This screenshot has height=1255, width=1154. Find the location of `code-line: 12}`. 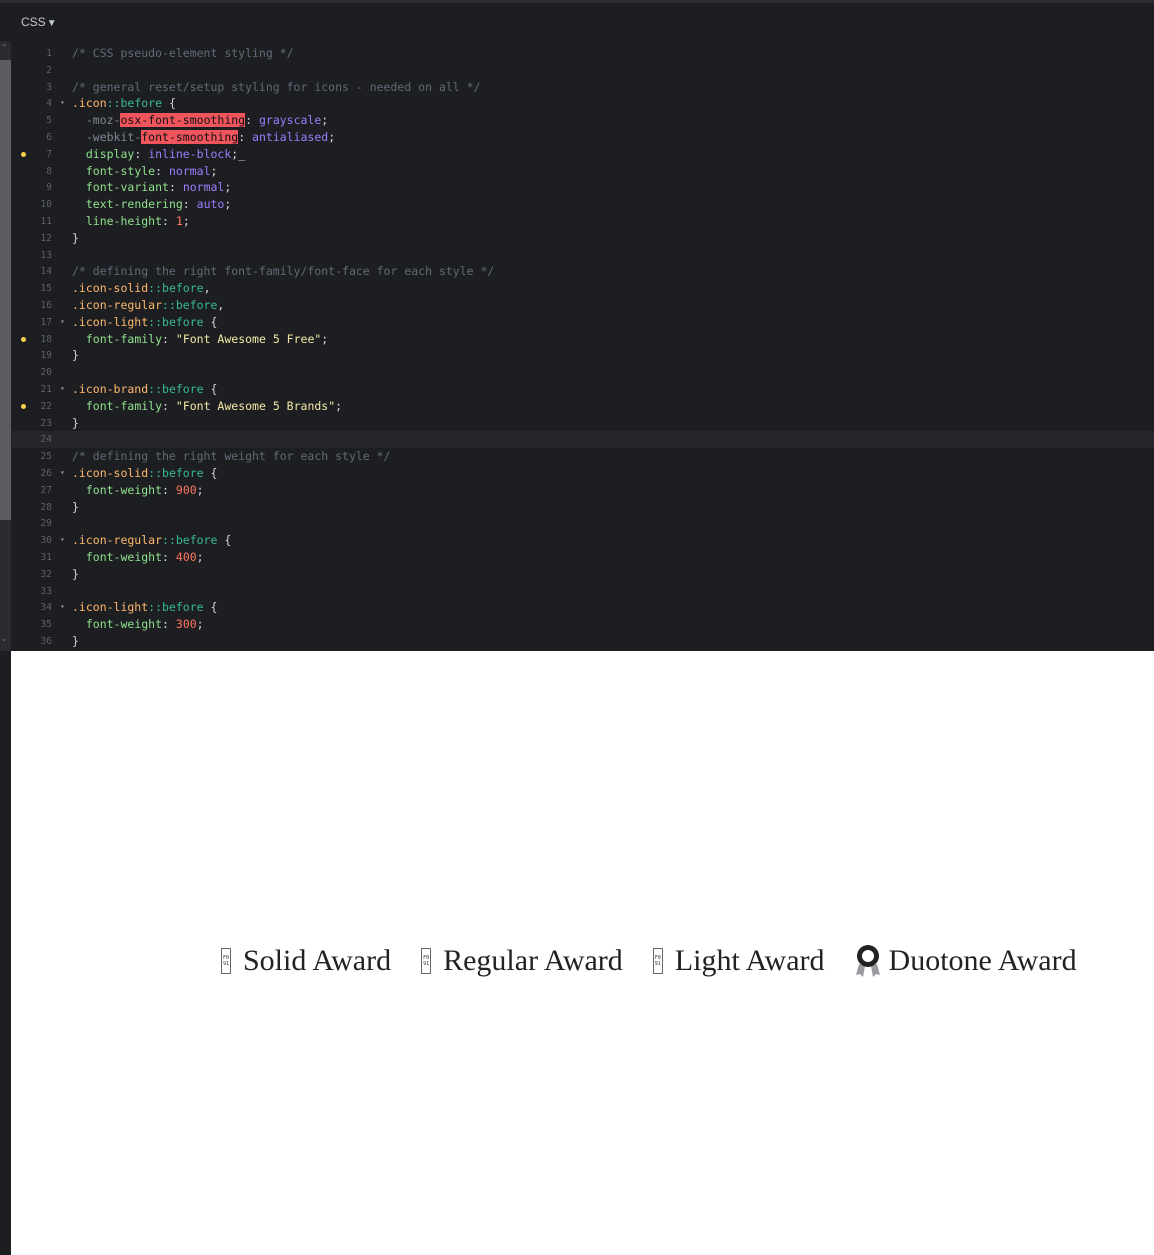

code-line: 12} is located at coordinates (582, 238).